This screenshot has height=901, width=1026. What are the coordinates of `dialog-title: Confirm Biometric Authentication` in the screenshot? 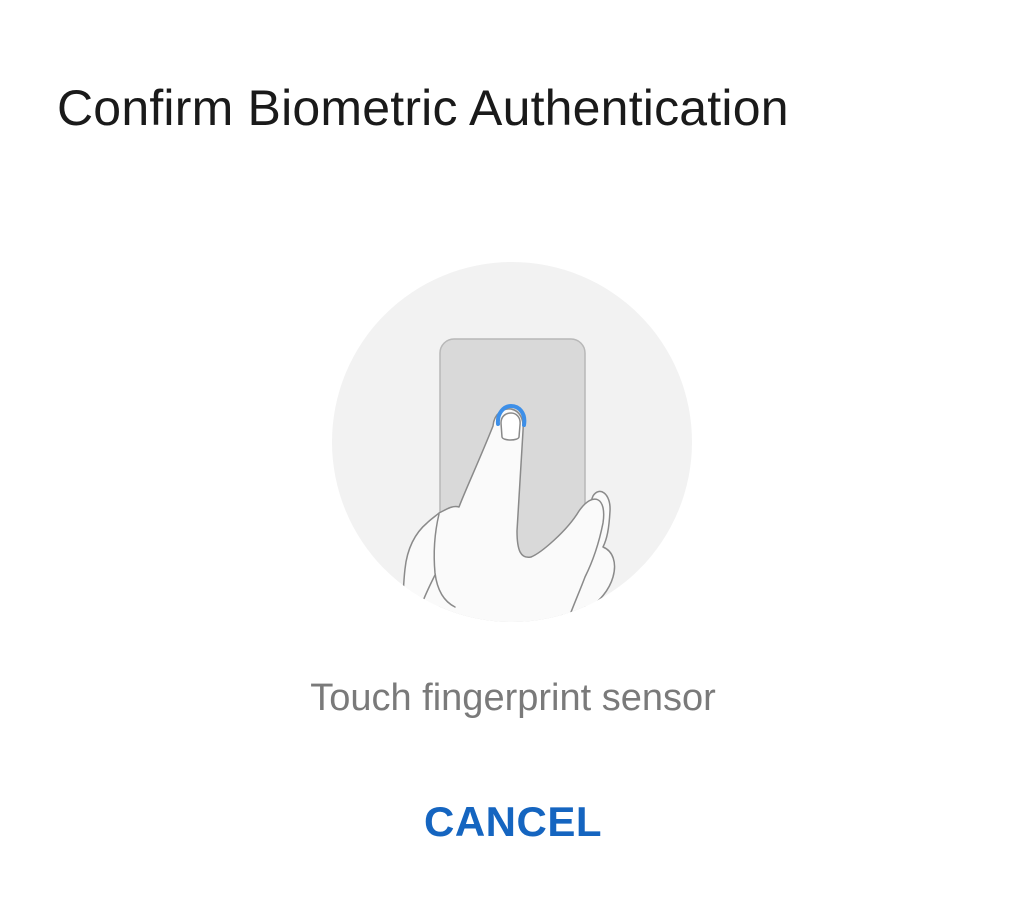 It's located at (423, 108).